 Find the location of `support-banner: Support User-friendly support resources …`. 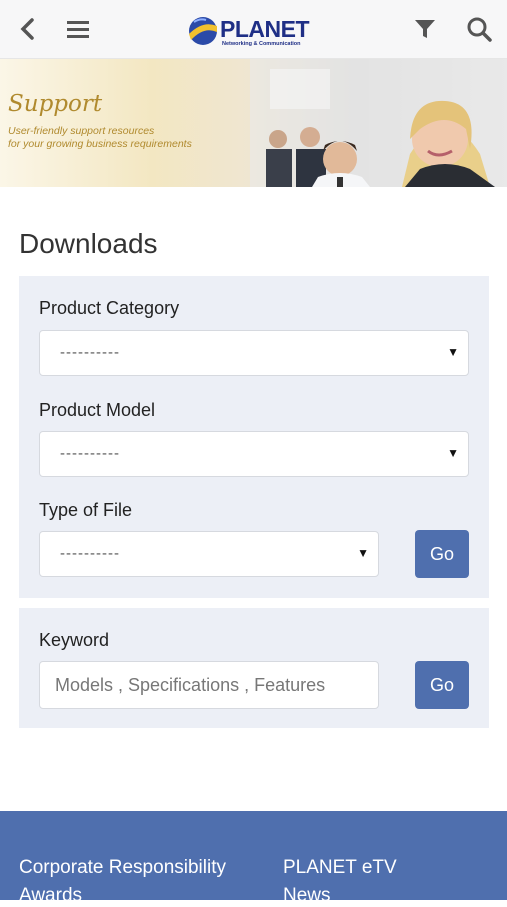

support-banner: Support User-friendly support resources … is located at coordinates (253, 123).